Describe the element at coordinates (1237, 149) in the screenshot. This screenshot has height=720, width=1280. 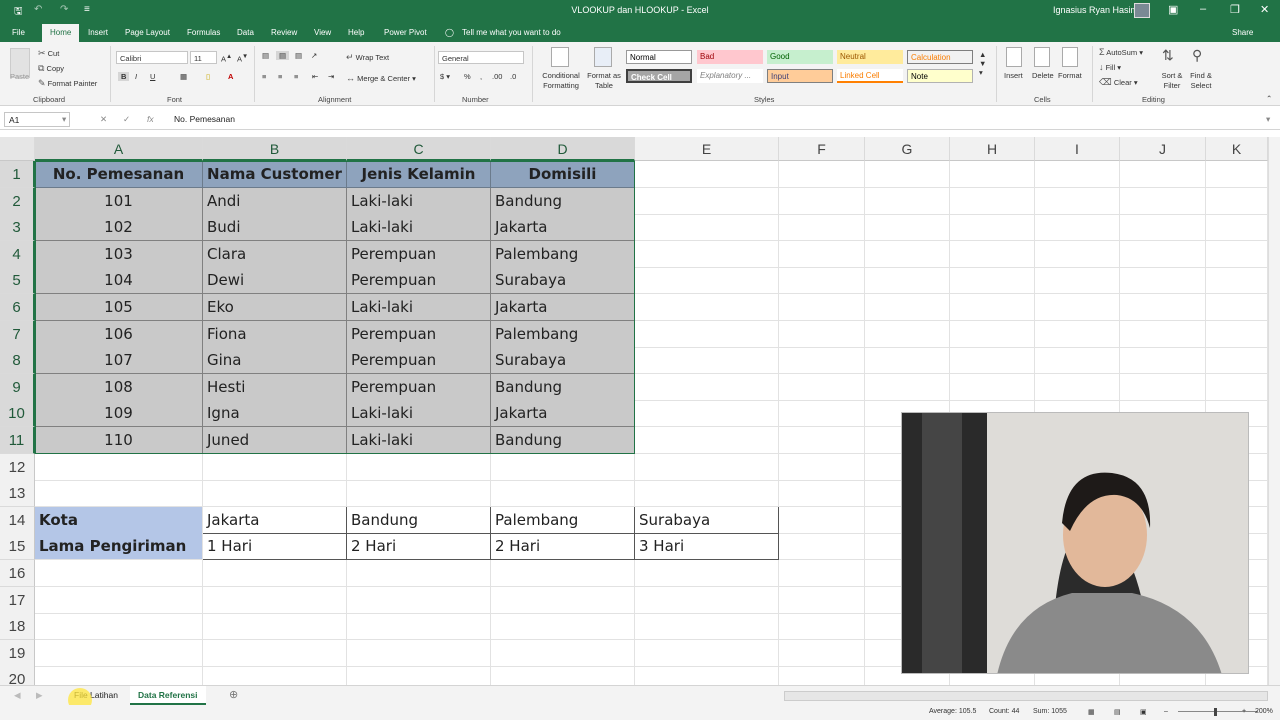
I see `column-header-k: K` at that location.